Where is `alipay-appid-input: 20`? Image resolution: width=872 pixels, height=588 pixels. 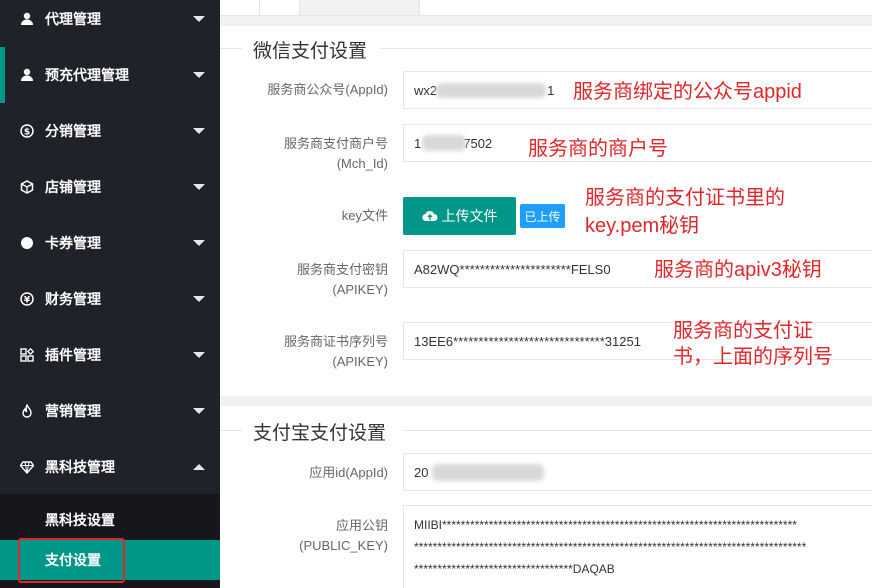 alipay-appid-input: 20 is located at coordinates (637, 472).